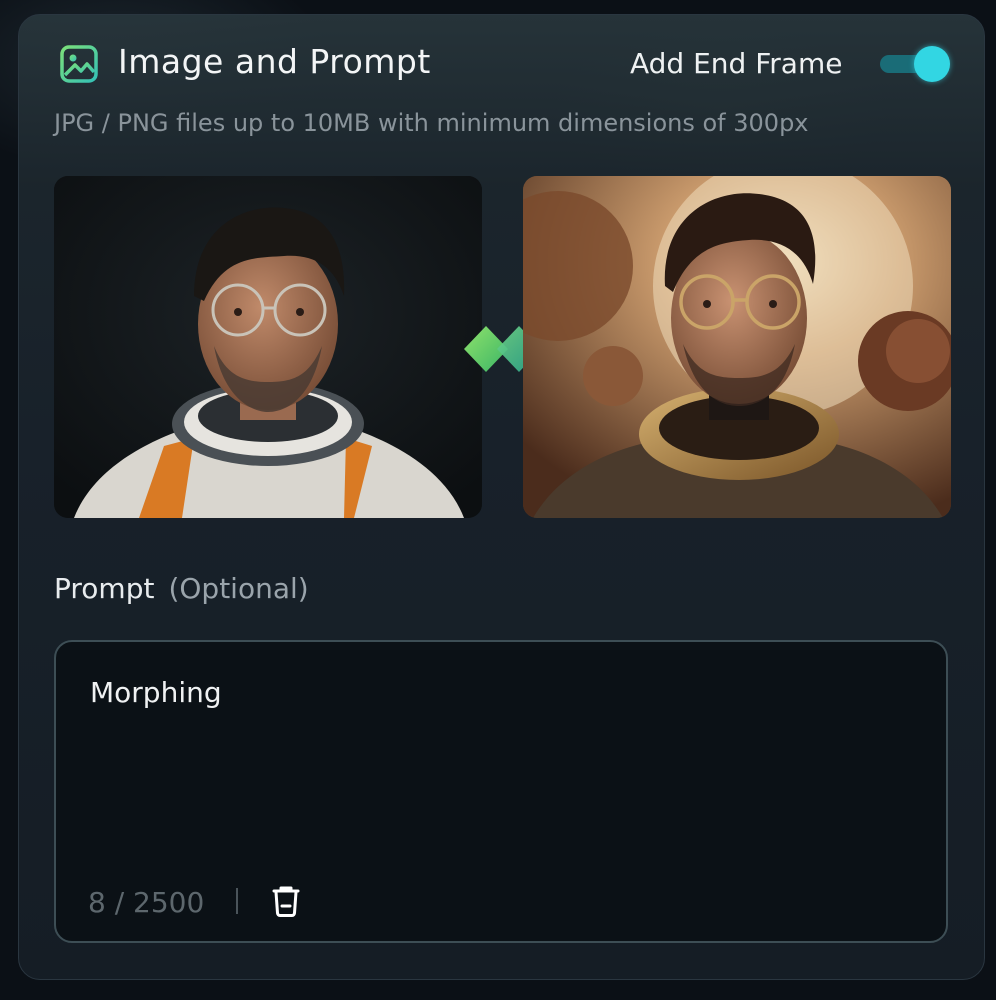 The height and width of the screenshot is (1000, 996). I want to click on panel-title: Image and Prompt, so click(274, 61).